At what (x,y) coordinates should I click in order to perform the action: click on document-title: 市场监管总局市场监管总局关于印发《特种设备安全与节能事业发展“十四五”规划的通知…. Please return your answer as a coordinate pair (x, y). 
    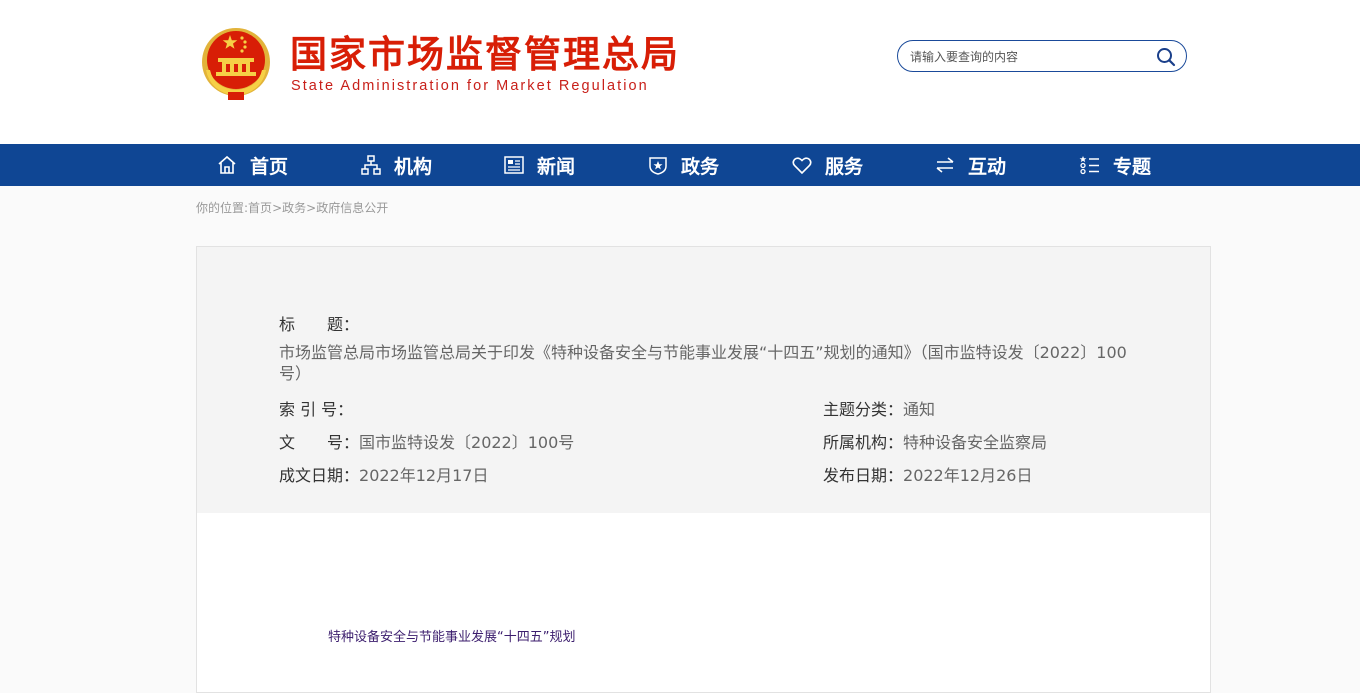
    Looking at the image, I should click on (703, 363).